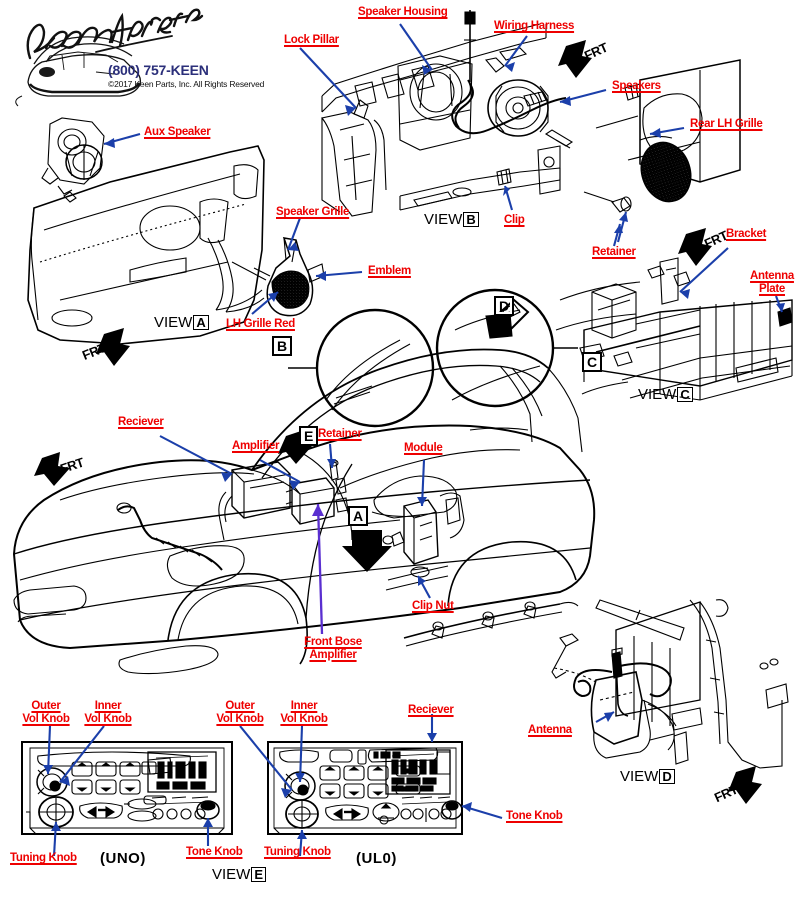 Image resolution: width=801 pixels, height=900 pixels. What do you see at coordinates (534, 816) in the screenshot?
I see `label-tone-knob-ul0: Tone Knob` at bounding box center [534, 816].